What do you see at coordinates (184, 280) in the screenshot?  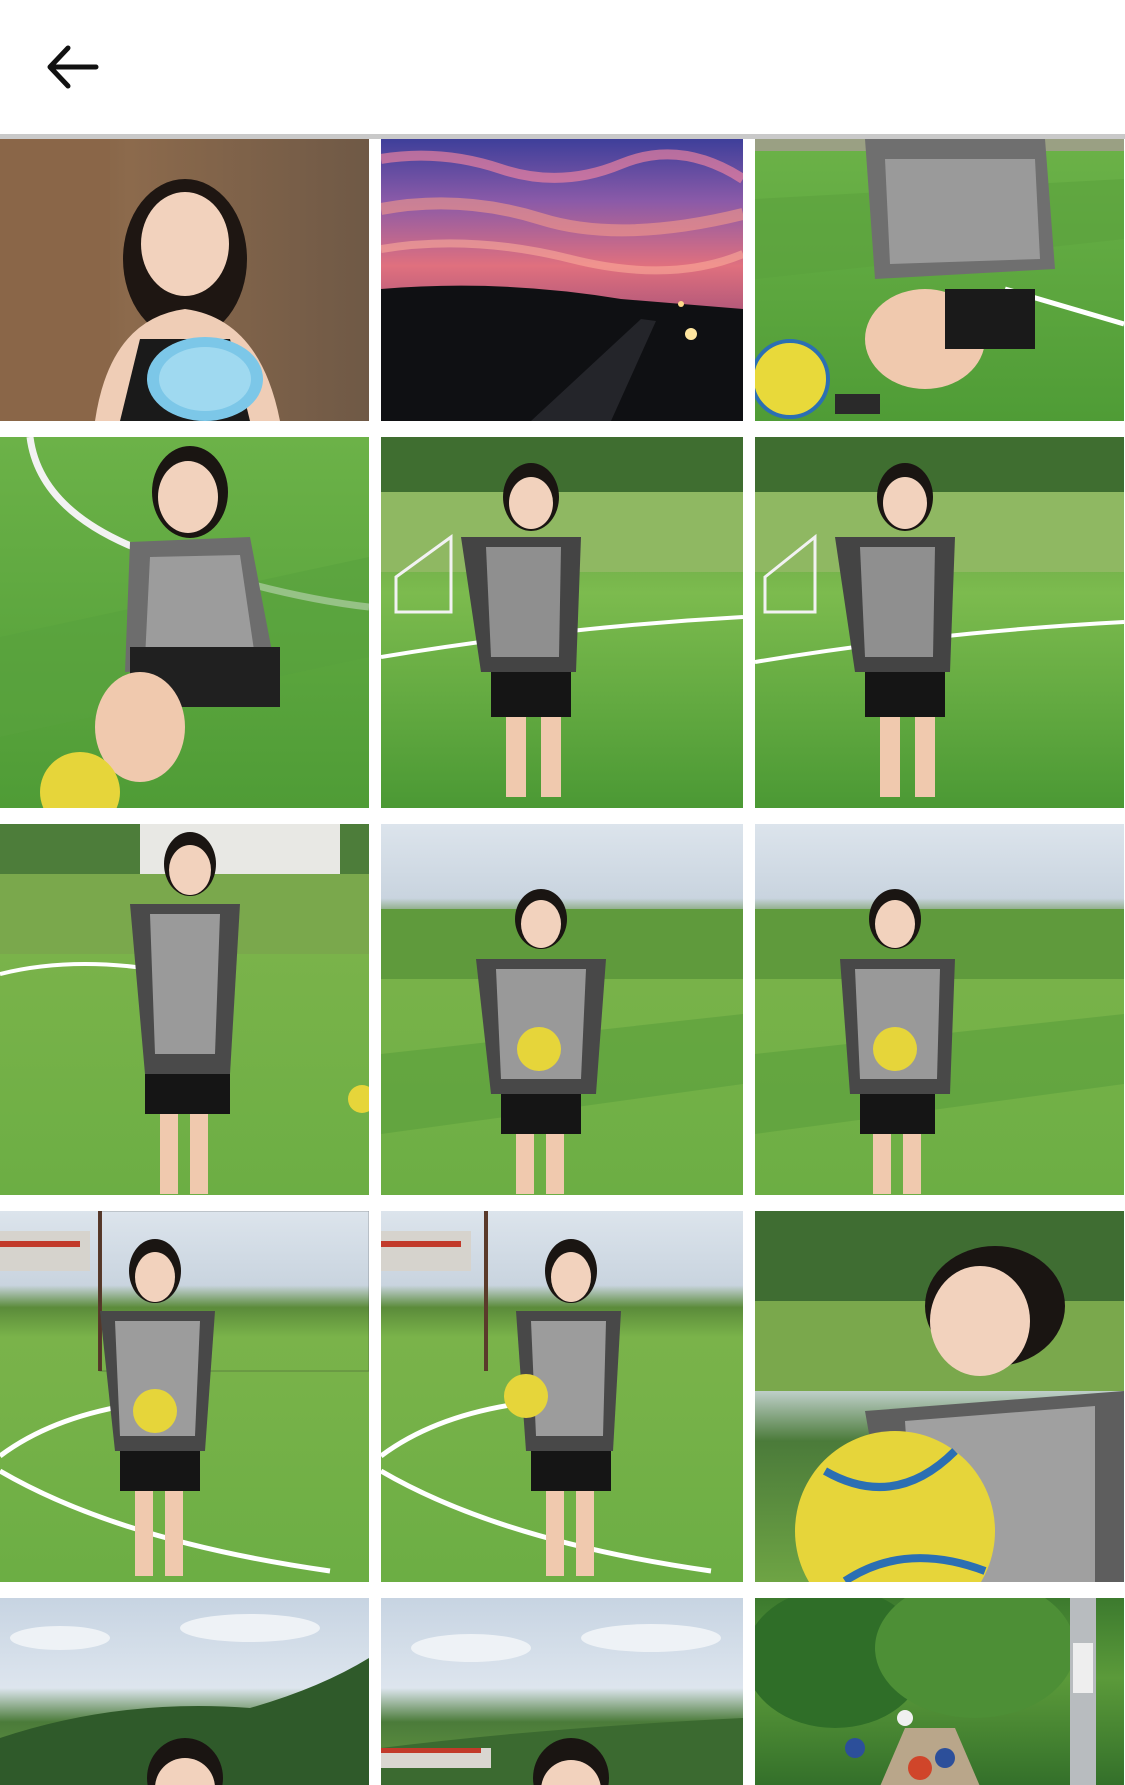 I see `photo-tile-birthday-cake` at bounding box center [184, 280].